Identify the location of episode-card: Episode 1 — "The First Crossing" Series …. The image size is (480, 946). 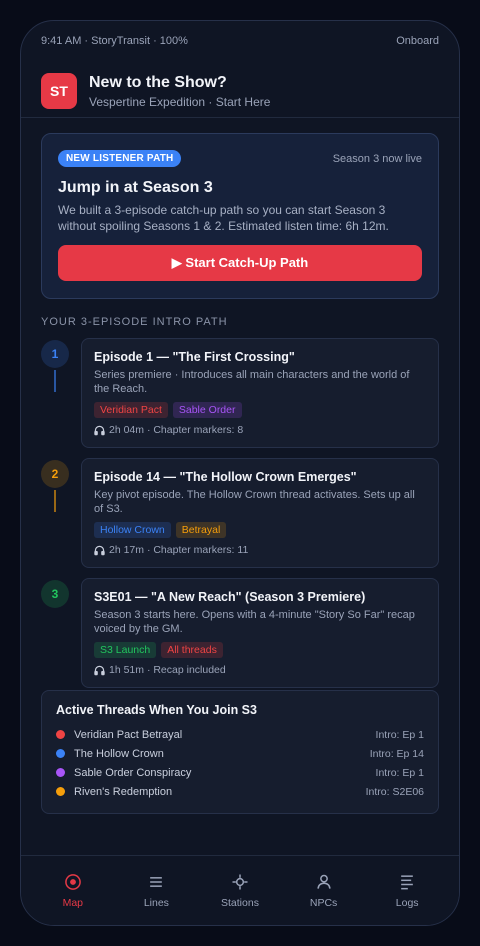
(260, 393).